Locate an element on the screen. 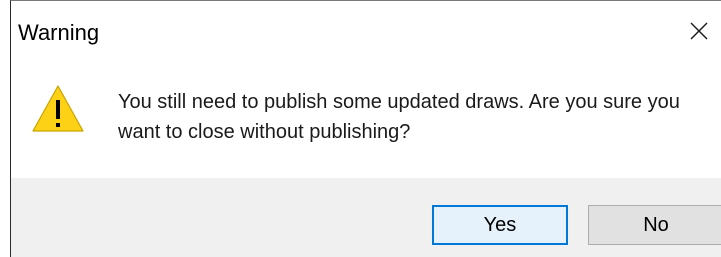 The width and height of the screenshot is (721, 257). yes-button: Yes is located at coordinates (500, 225).